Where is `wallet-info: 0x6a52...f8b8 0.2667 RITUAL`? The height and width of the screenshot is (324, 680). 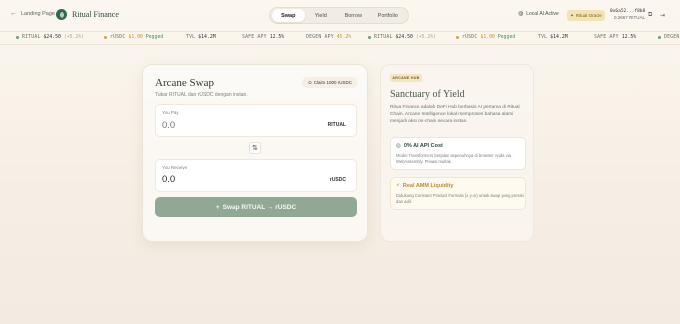 wallet-info: 0x6a52...f8b8 0.2667 RITUAL is located at coordinates (627, 14).